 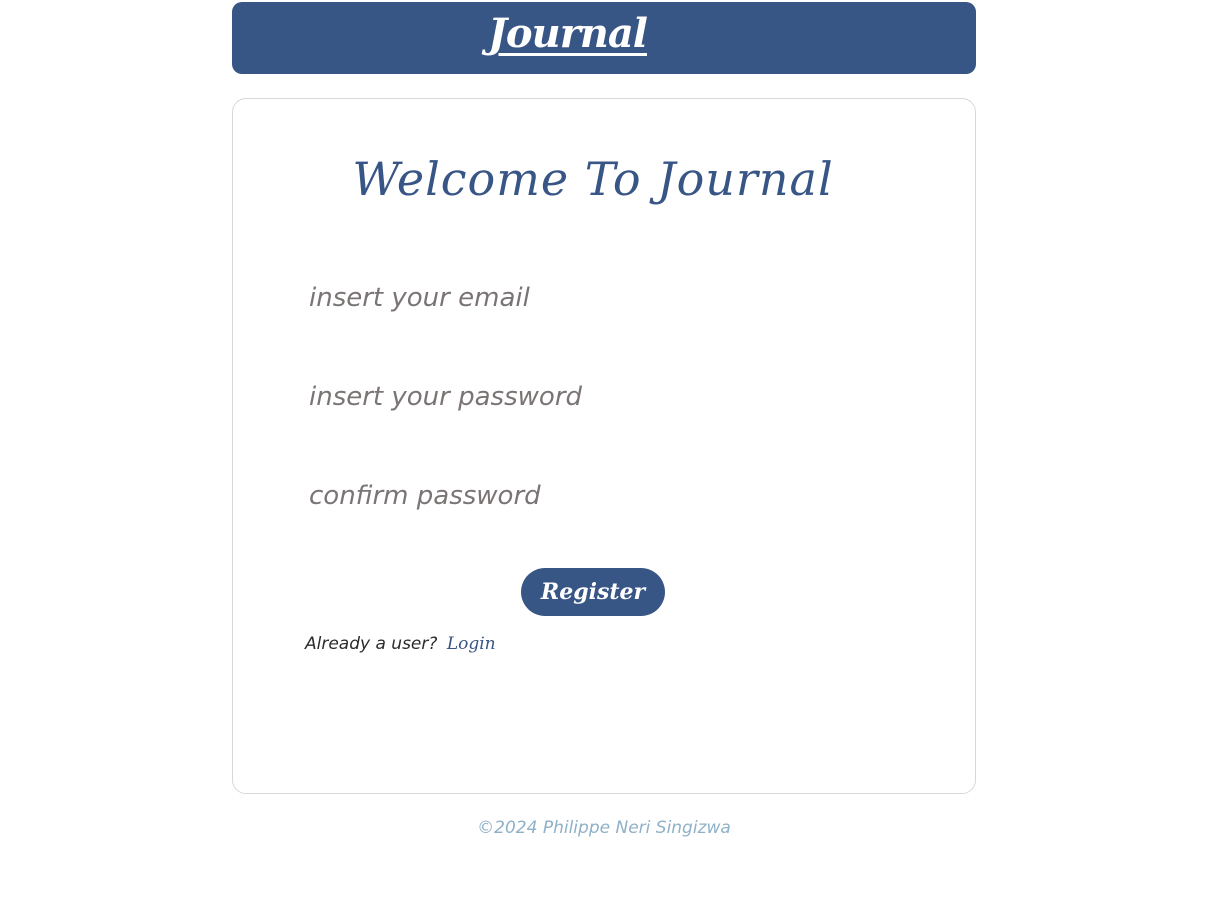 What do you see at coordinates (604, 828) in the screenshot?
I see `footer-copyright: ©2024 Philippe Neri Singizwa` at bounding box center [604, 828].